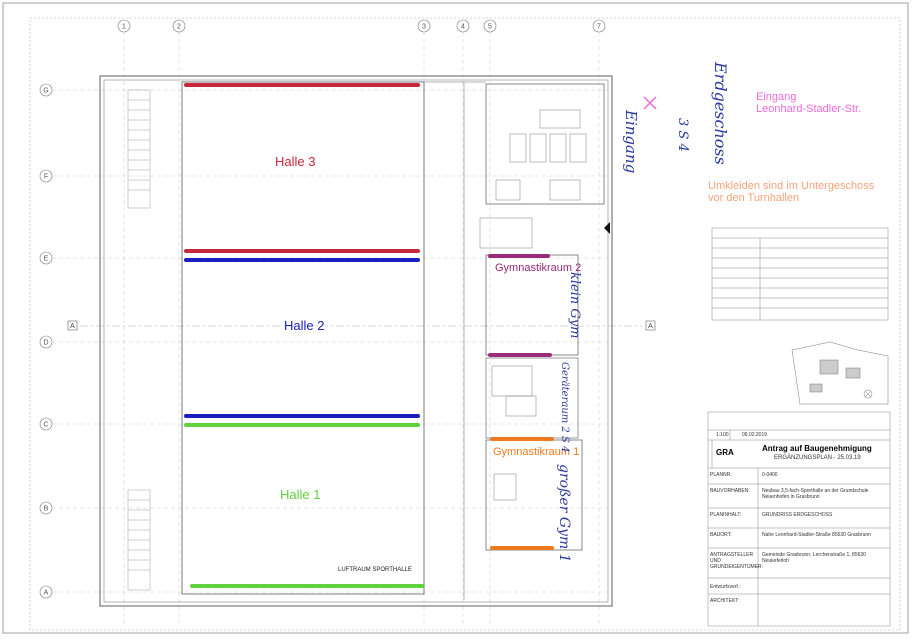 This screenshot has height=639, width=913. I want to click on umkleiden-note-line2: vor den Turnhallen, so click(754, 198).